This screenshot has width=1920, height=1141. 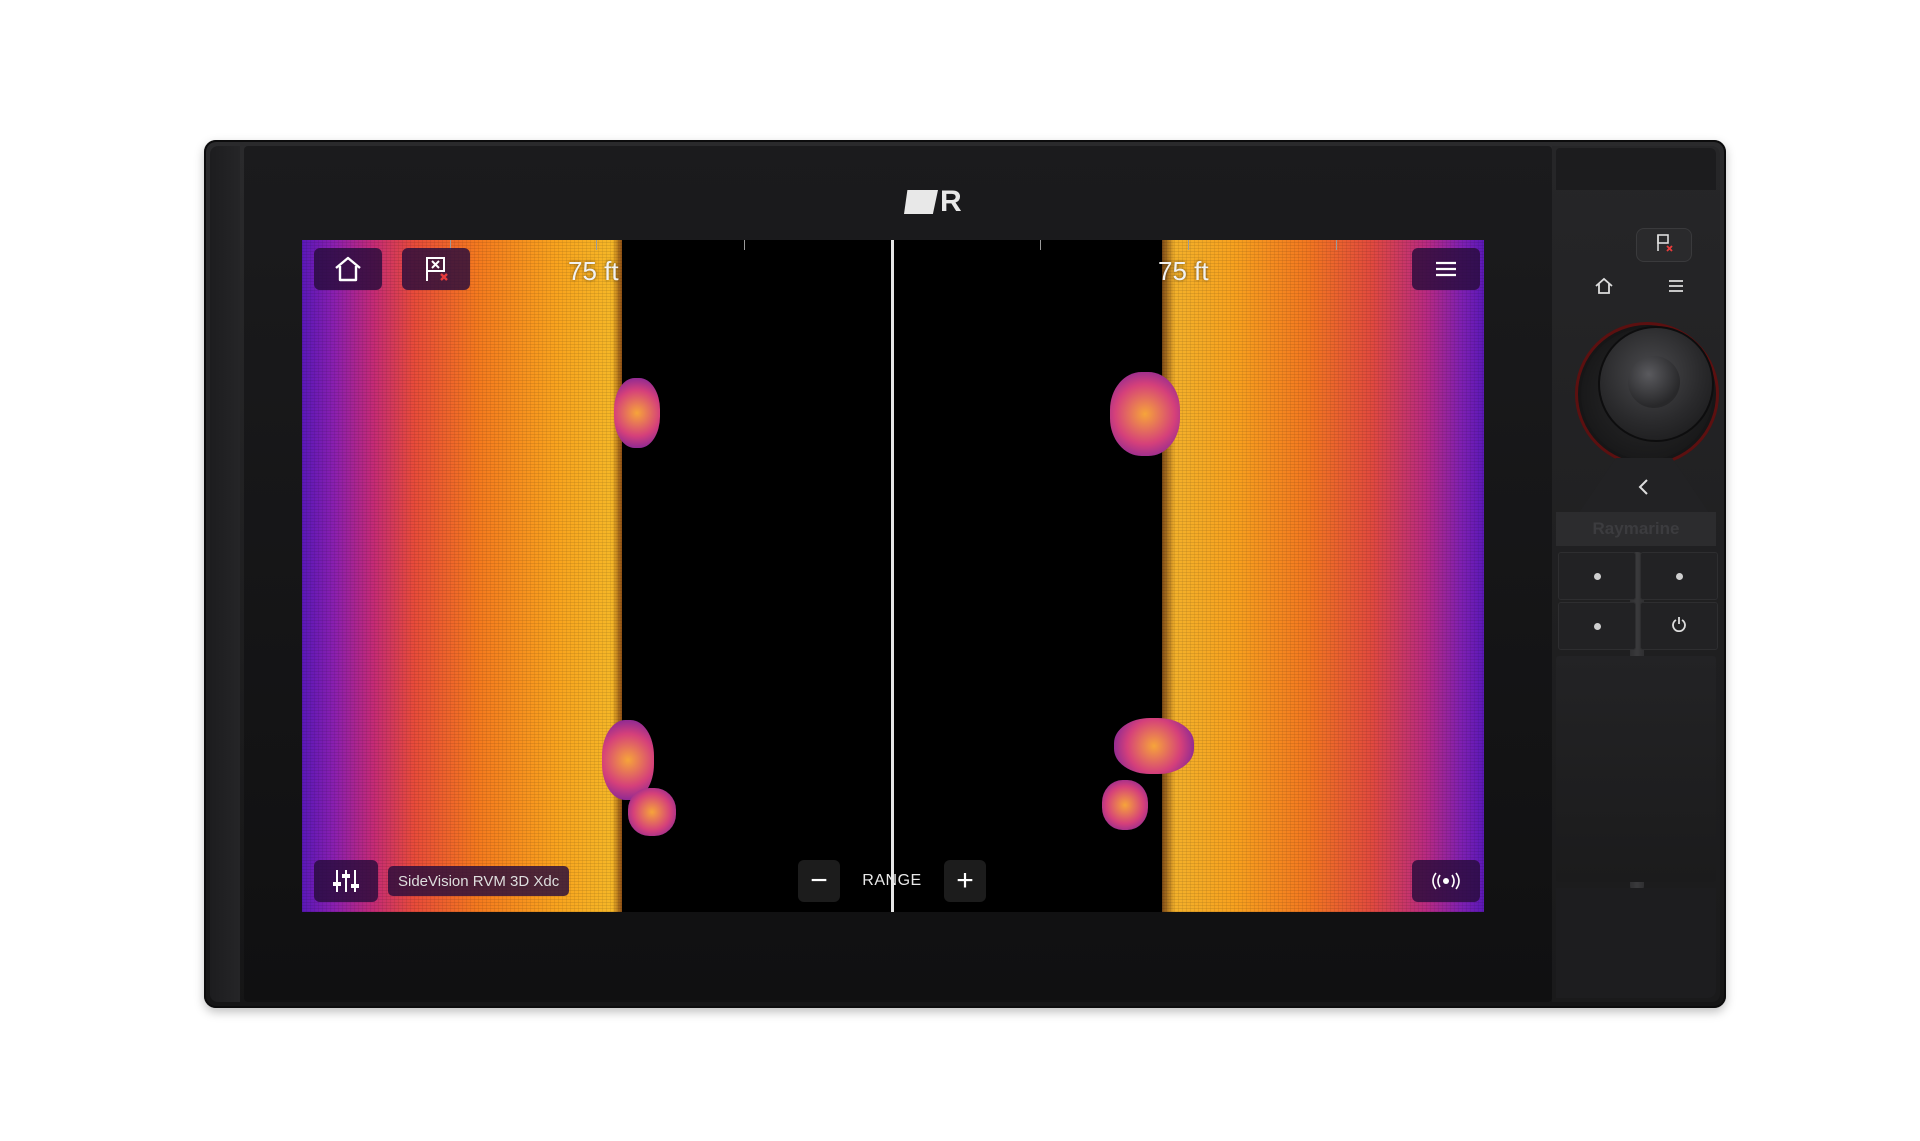 I want to click on range-control: − RANGE +, so click(x=892, y=881).